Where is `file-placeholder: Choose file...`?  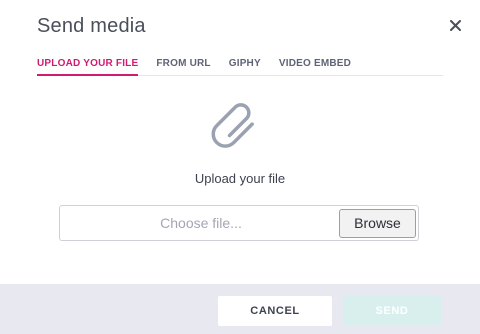 file-placeholder: Choose file... is located at coordinates (201, 223).